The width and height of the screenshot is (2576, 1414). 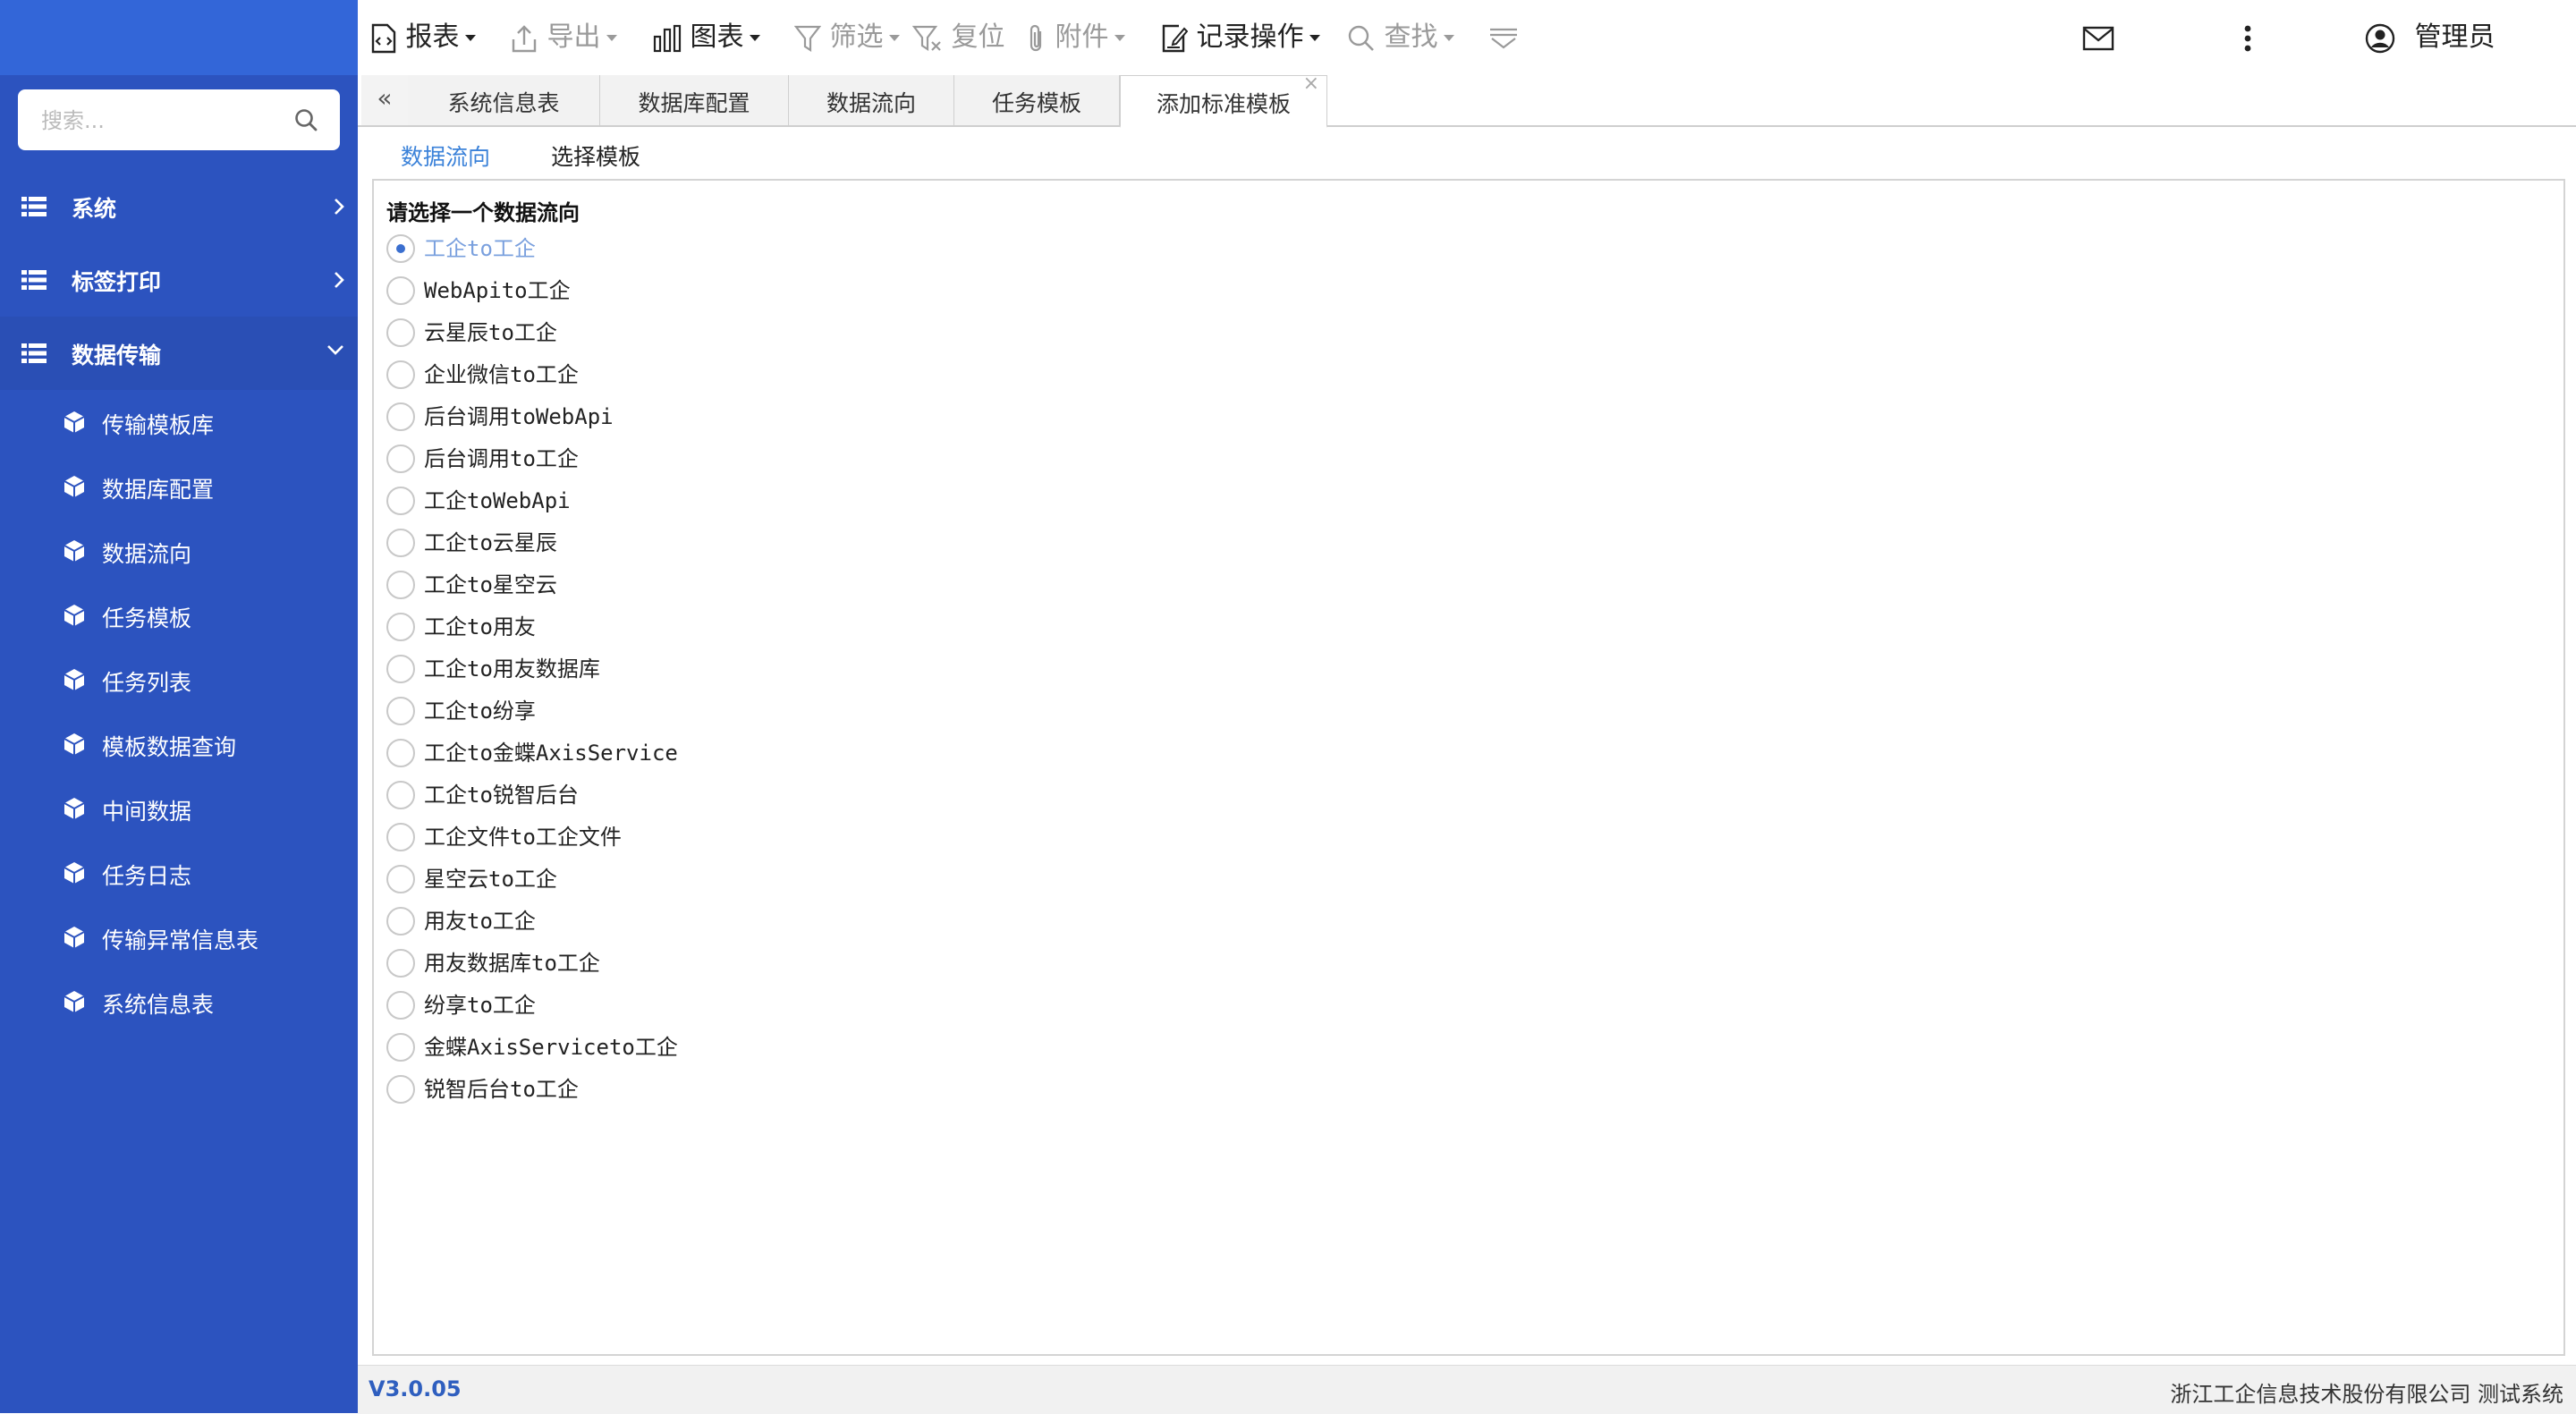 I want to click on sidebar-subitem: 任务列表, so click(x=179, y=680).